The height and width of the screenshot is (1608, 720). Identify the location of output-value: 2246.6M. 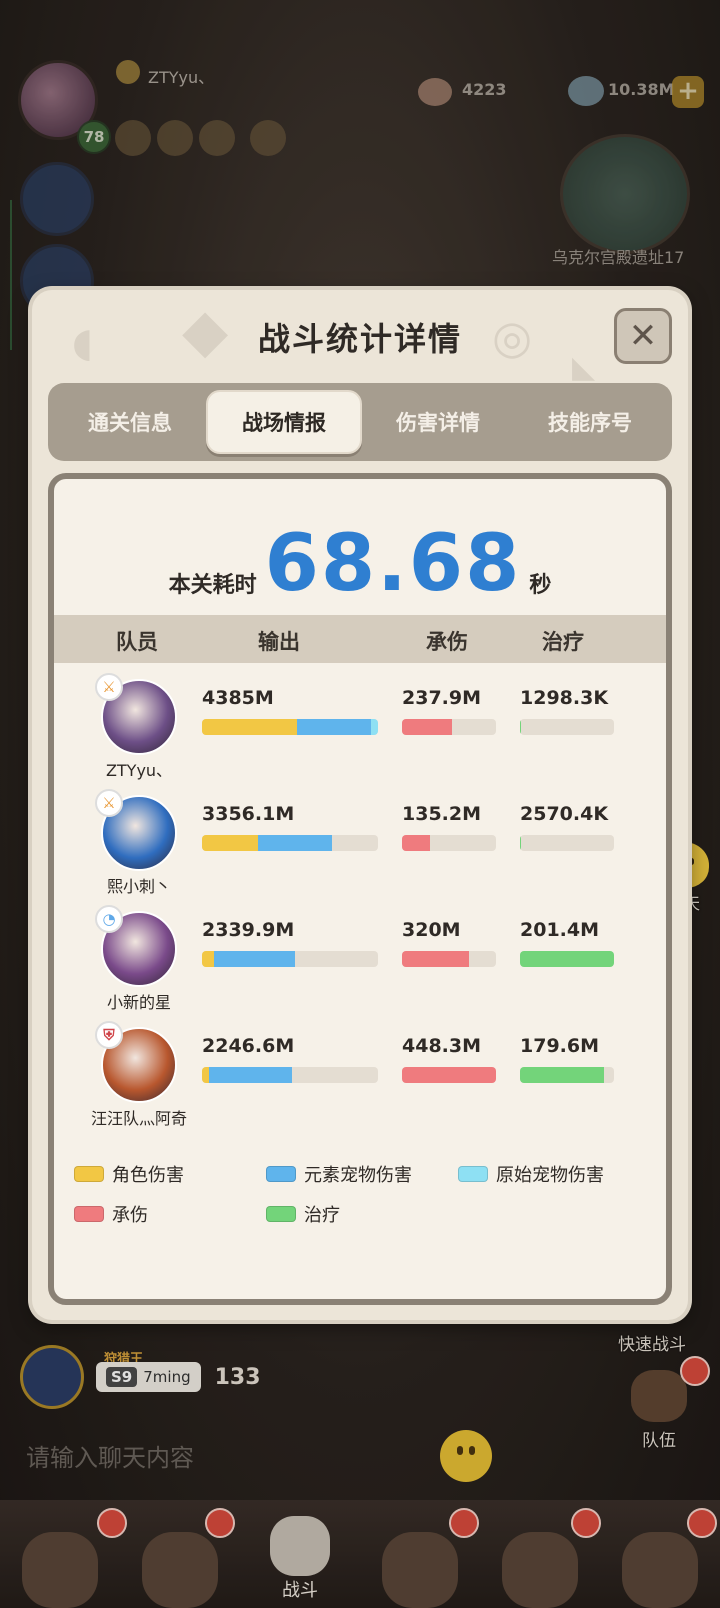
(248, 1046).